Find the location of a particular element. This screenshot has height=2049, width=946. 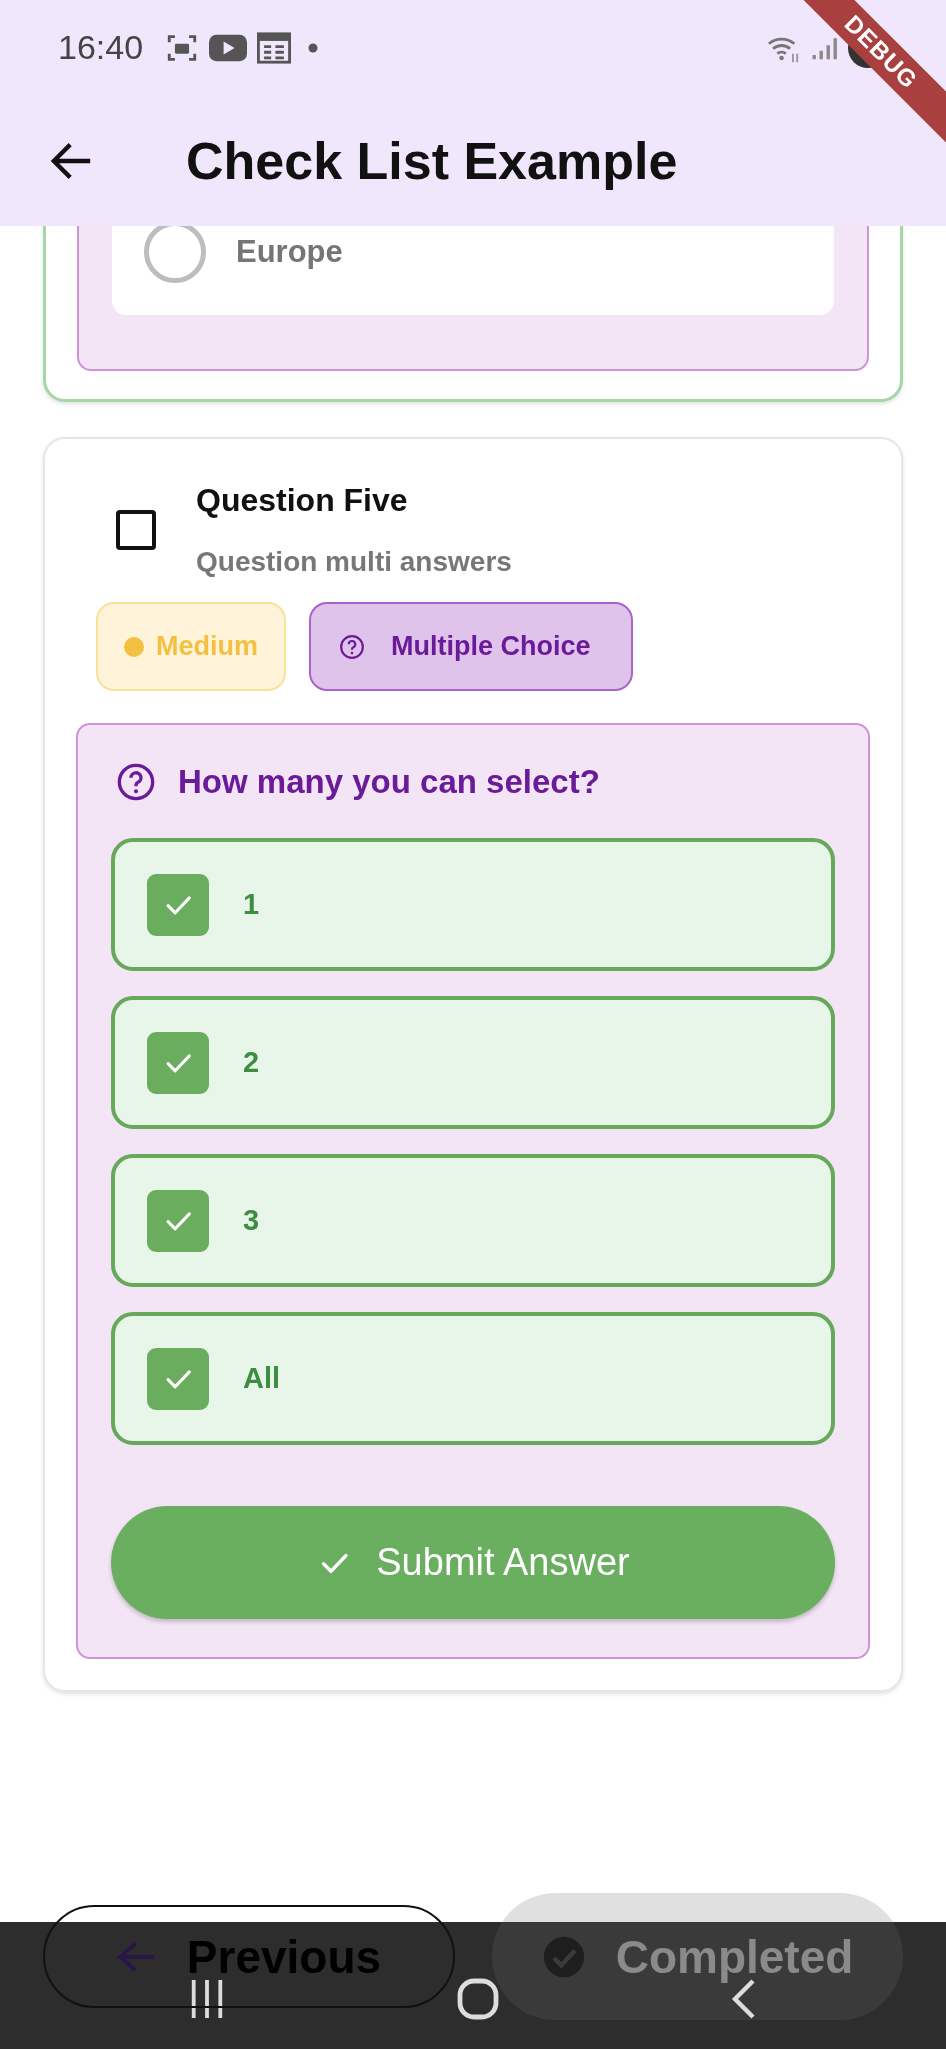

app-bar-title: Check List Example is located at coordinates (432, 160).